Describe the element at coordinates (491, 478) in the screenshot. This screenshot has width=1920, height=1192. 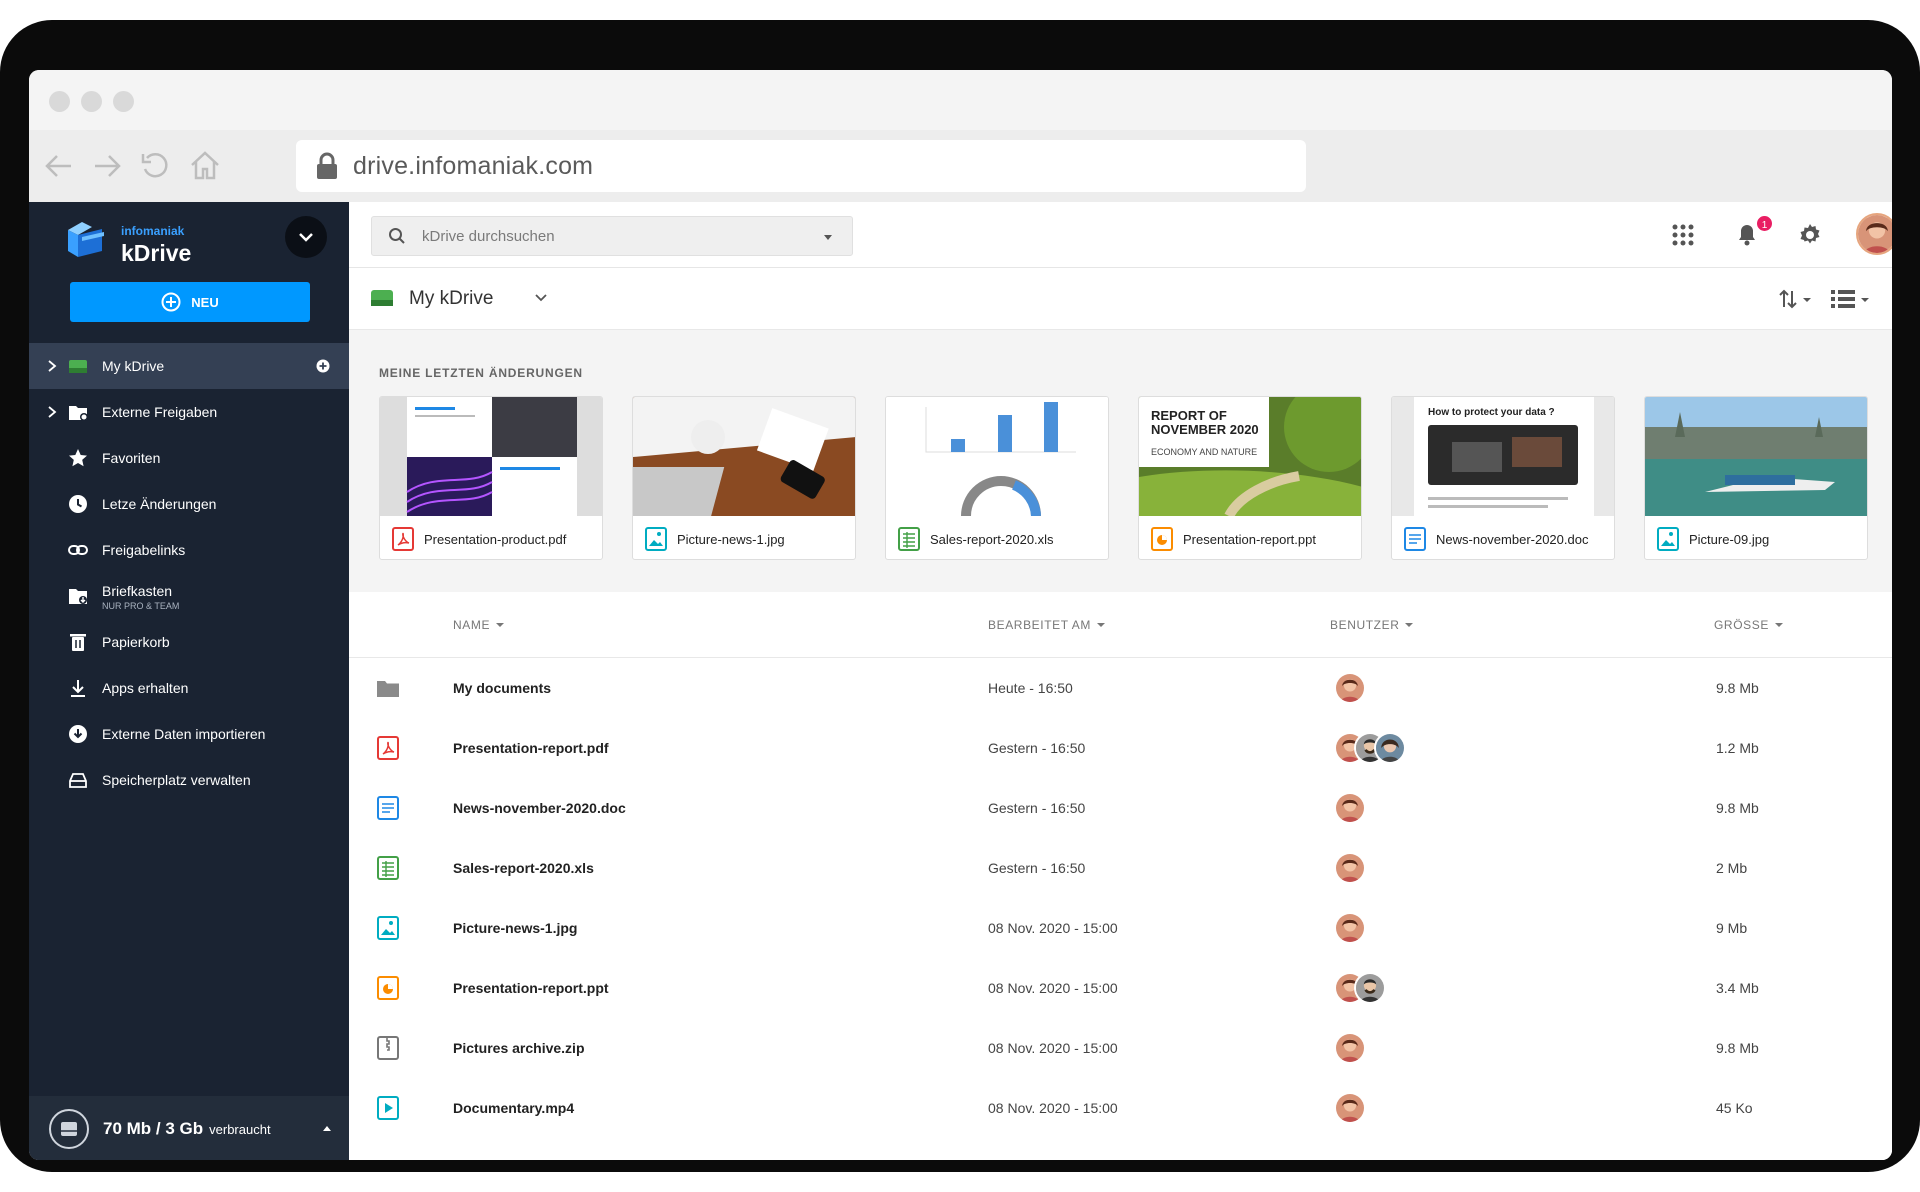
I see `recent-card: Presentation-product.pdf` at that location.